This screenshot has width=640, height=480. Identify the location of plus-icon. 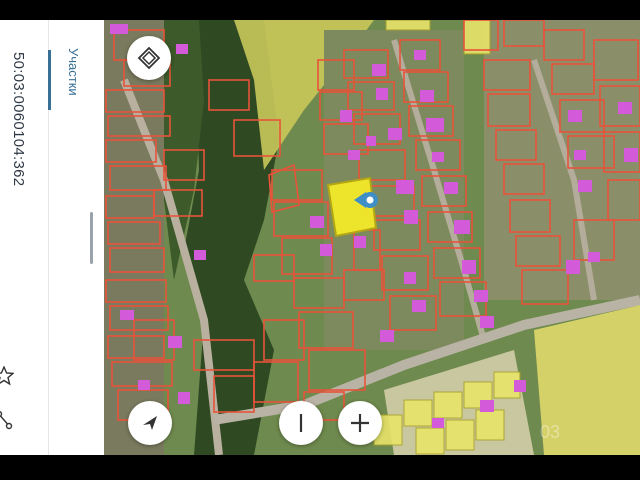
(360, 423).